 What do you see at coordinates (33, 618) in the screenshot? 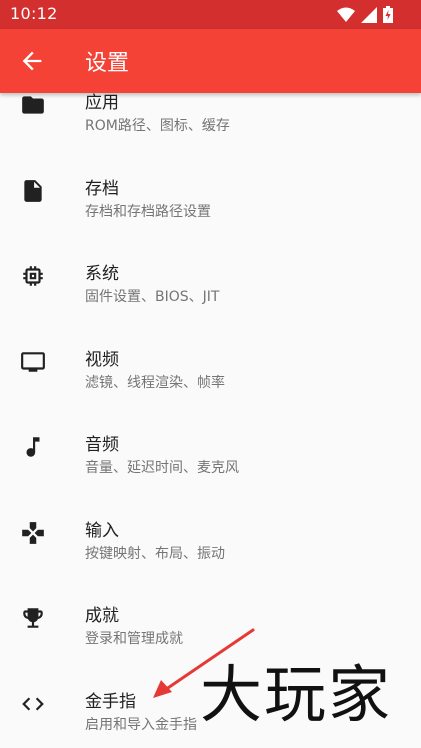
I see `trophy-icon` at bounding box center [33, 618].